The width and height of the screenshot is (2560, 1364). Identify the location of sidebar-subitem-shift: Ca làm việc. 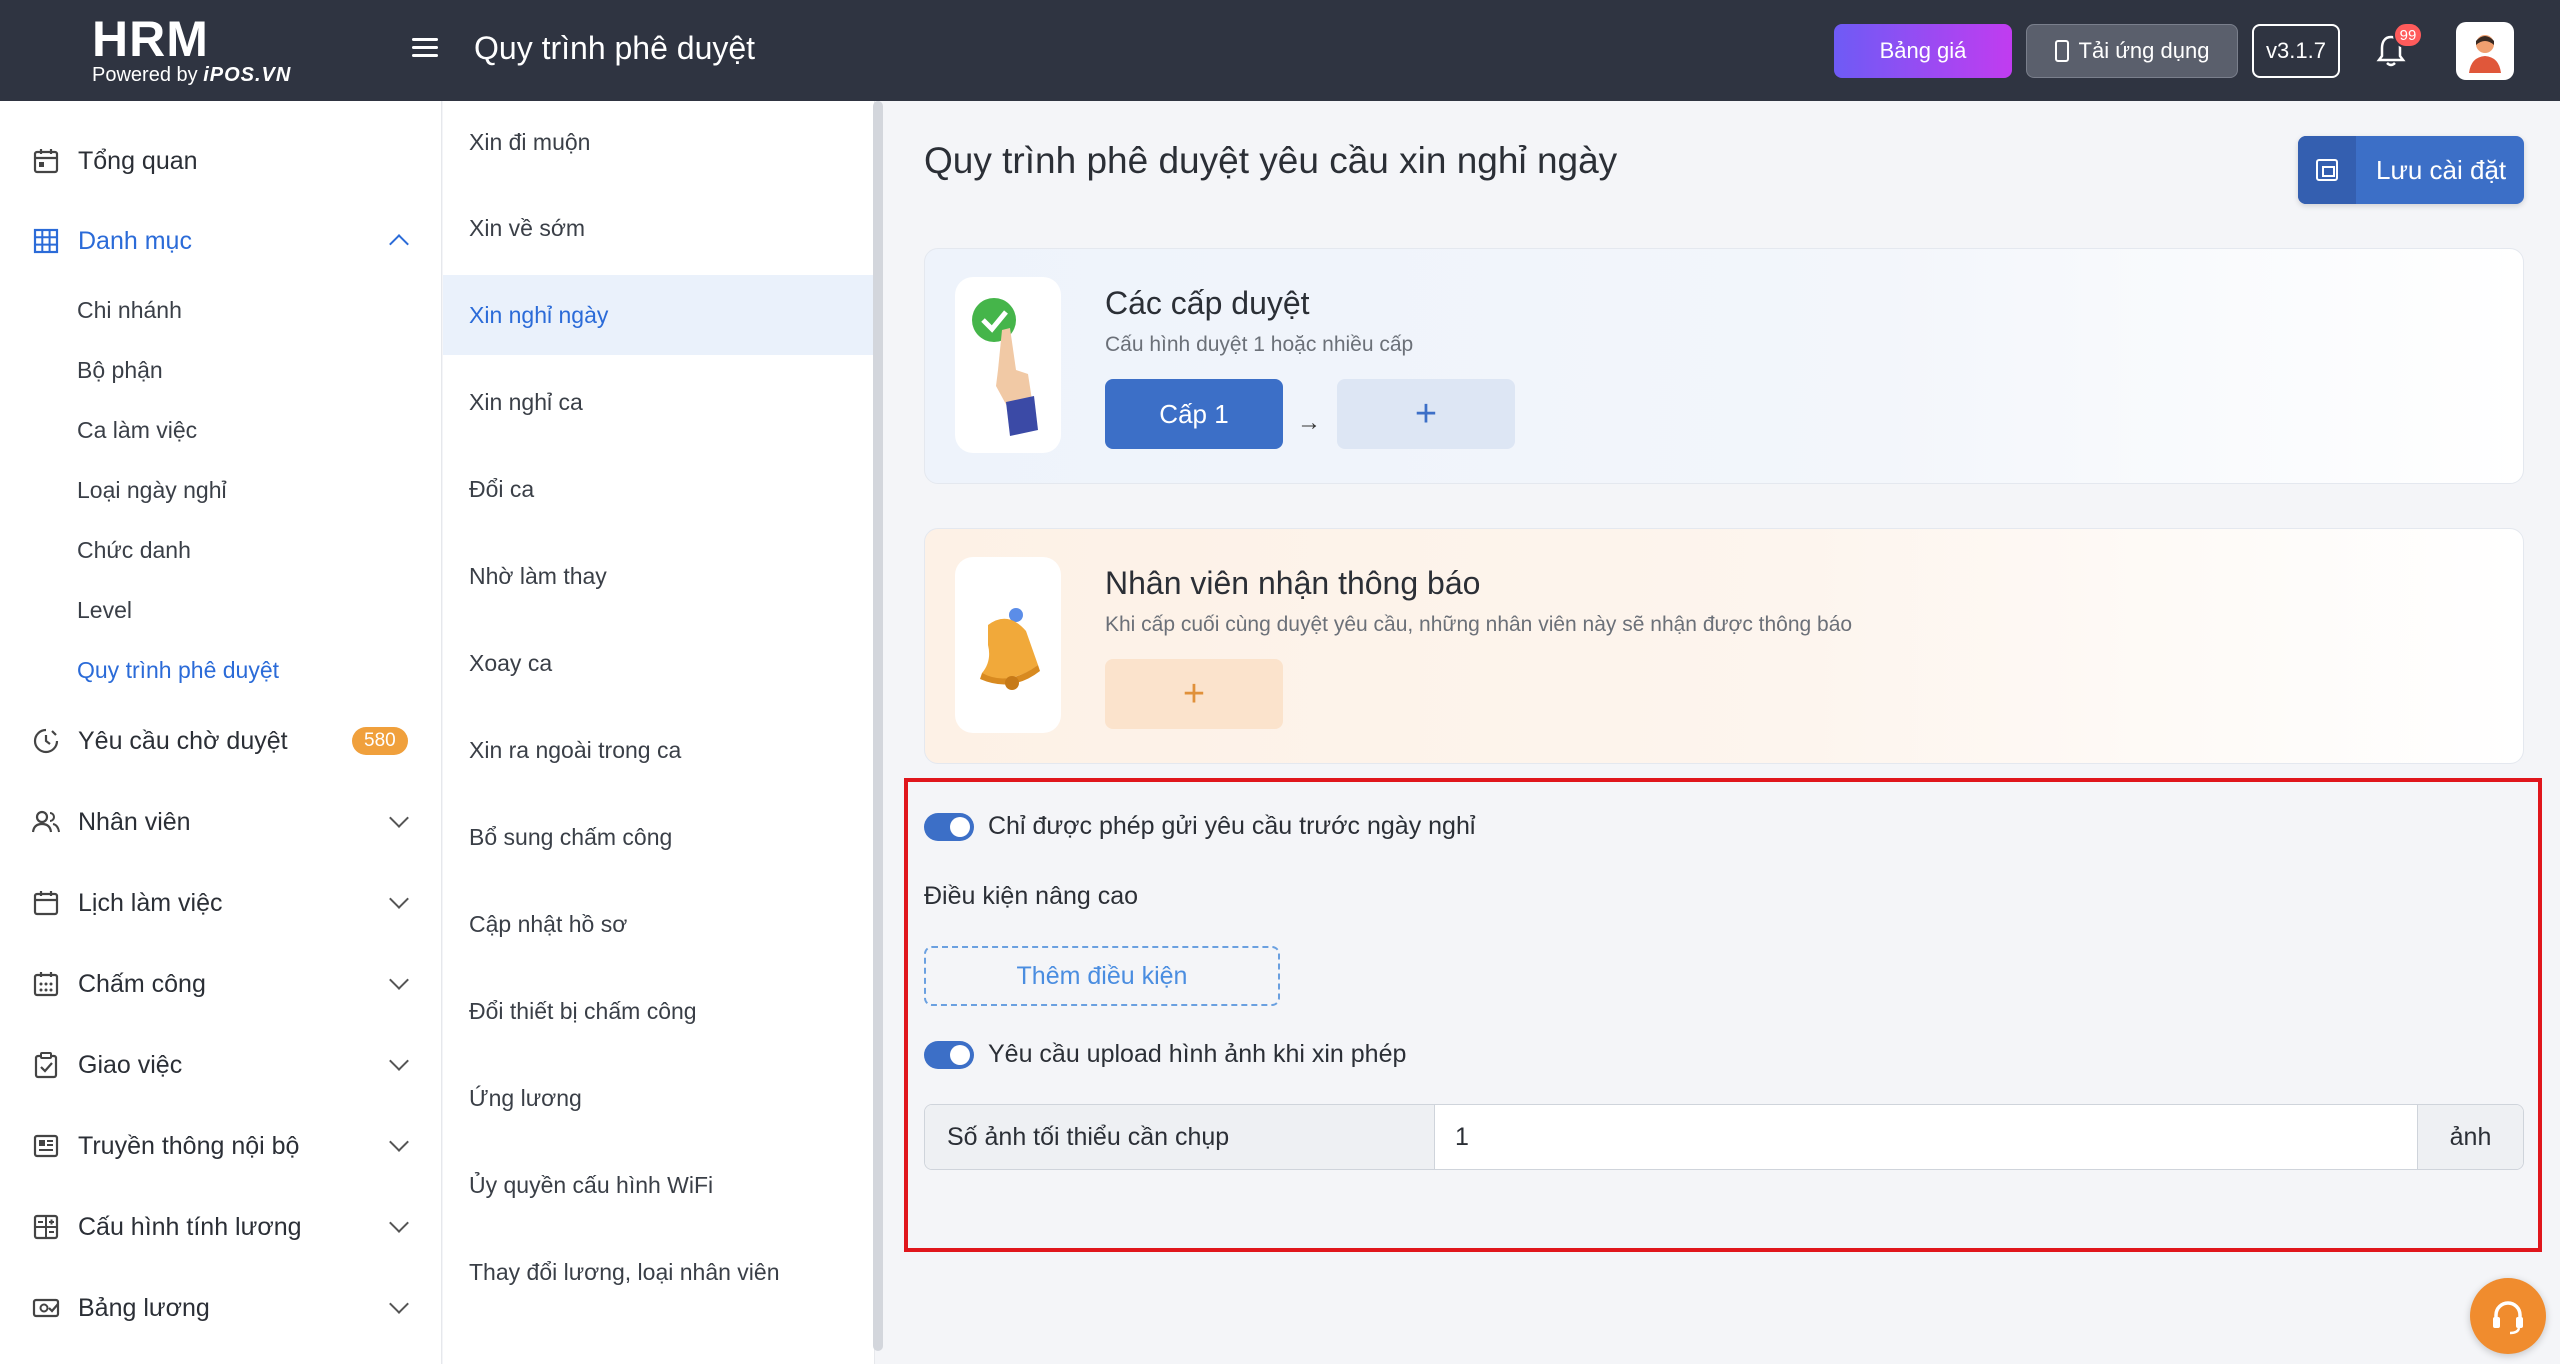
(137, 430).